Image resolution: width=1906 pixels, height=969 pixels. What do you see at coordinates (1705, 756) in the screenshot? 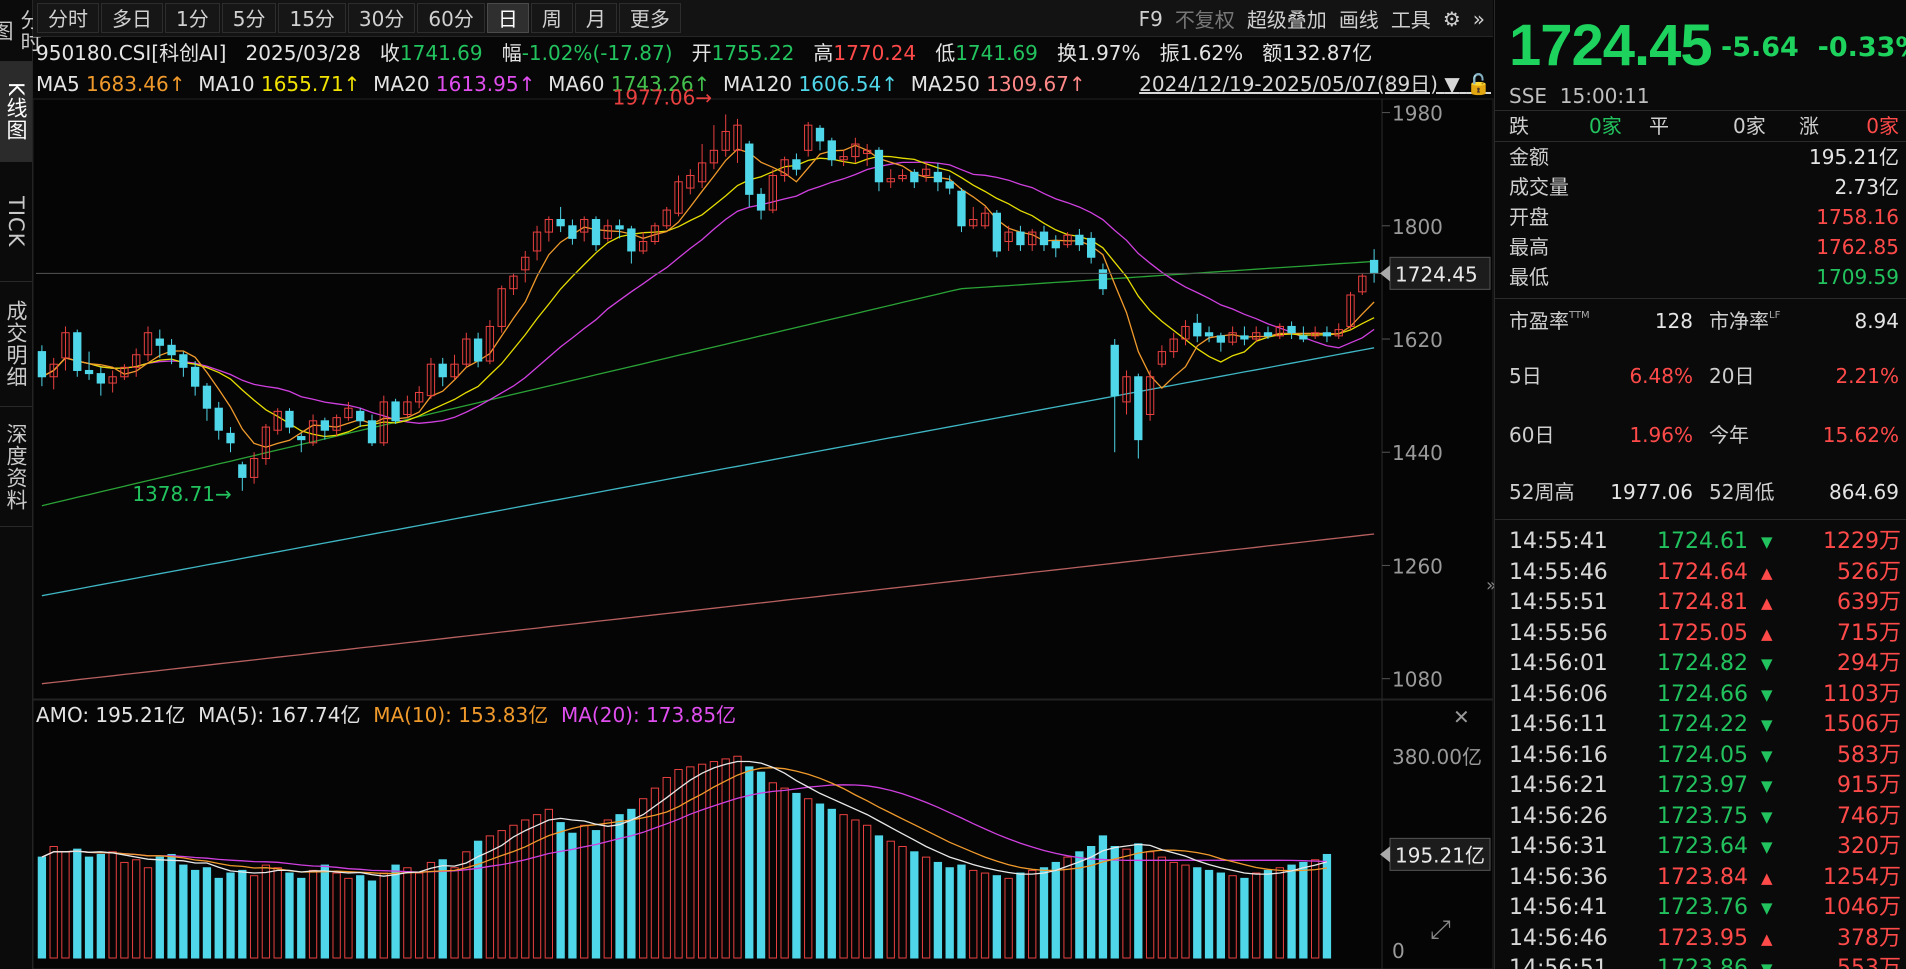
I see `tick-row: 14:56:16 1724.05 ▼ 583万` at bounding box center [1705, 756].